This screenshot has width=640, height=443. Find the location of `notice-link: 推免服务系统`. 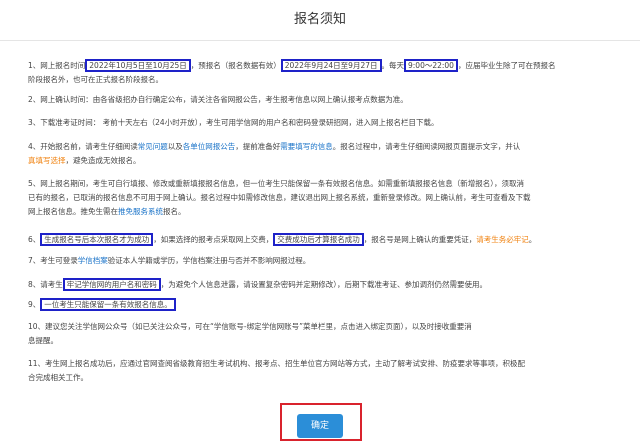

notice-link: 推免服务系统 is located at coordinates (140, 211).